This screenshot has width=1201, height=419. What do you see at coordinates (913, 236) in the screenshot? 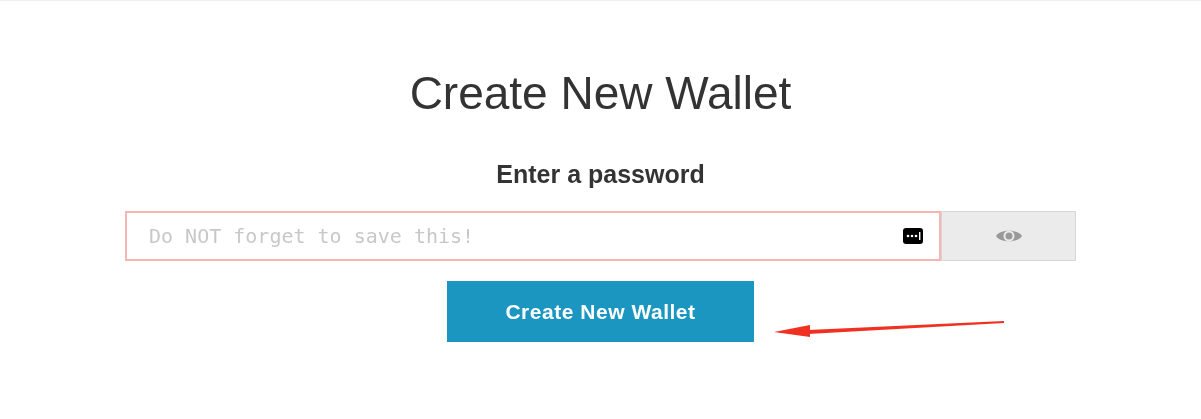
I see `password-manager-icon` at bounding box center [913, 236].